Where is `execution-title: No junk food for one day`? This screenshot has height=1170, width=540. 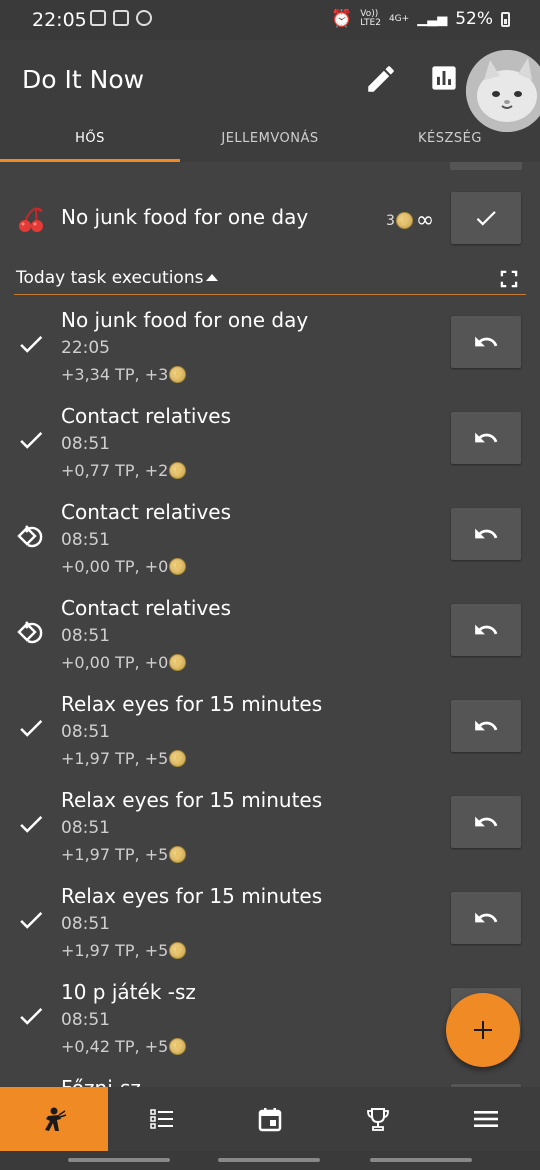 execution-title: No junk food for one day is located at coordinates (185, 320).